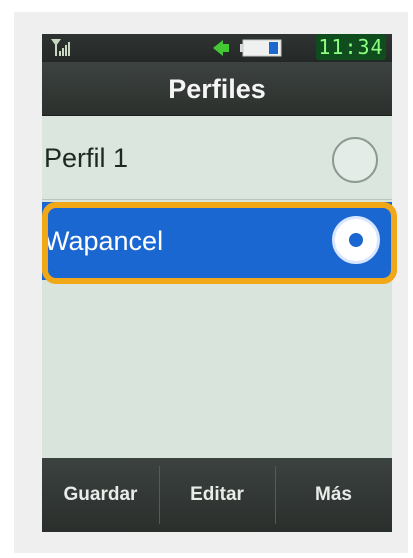 The height and width of the screenshot is (558, 413). Describe the element at coordinates (104, 241) in the screenshot. I see `profile-label: Wapancel` at that location.